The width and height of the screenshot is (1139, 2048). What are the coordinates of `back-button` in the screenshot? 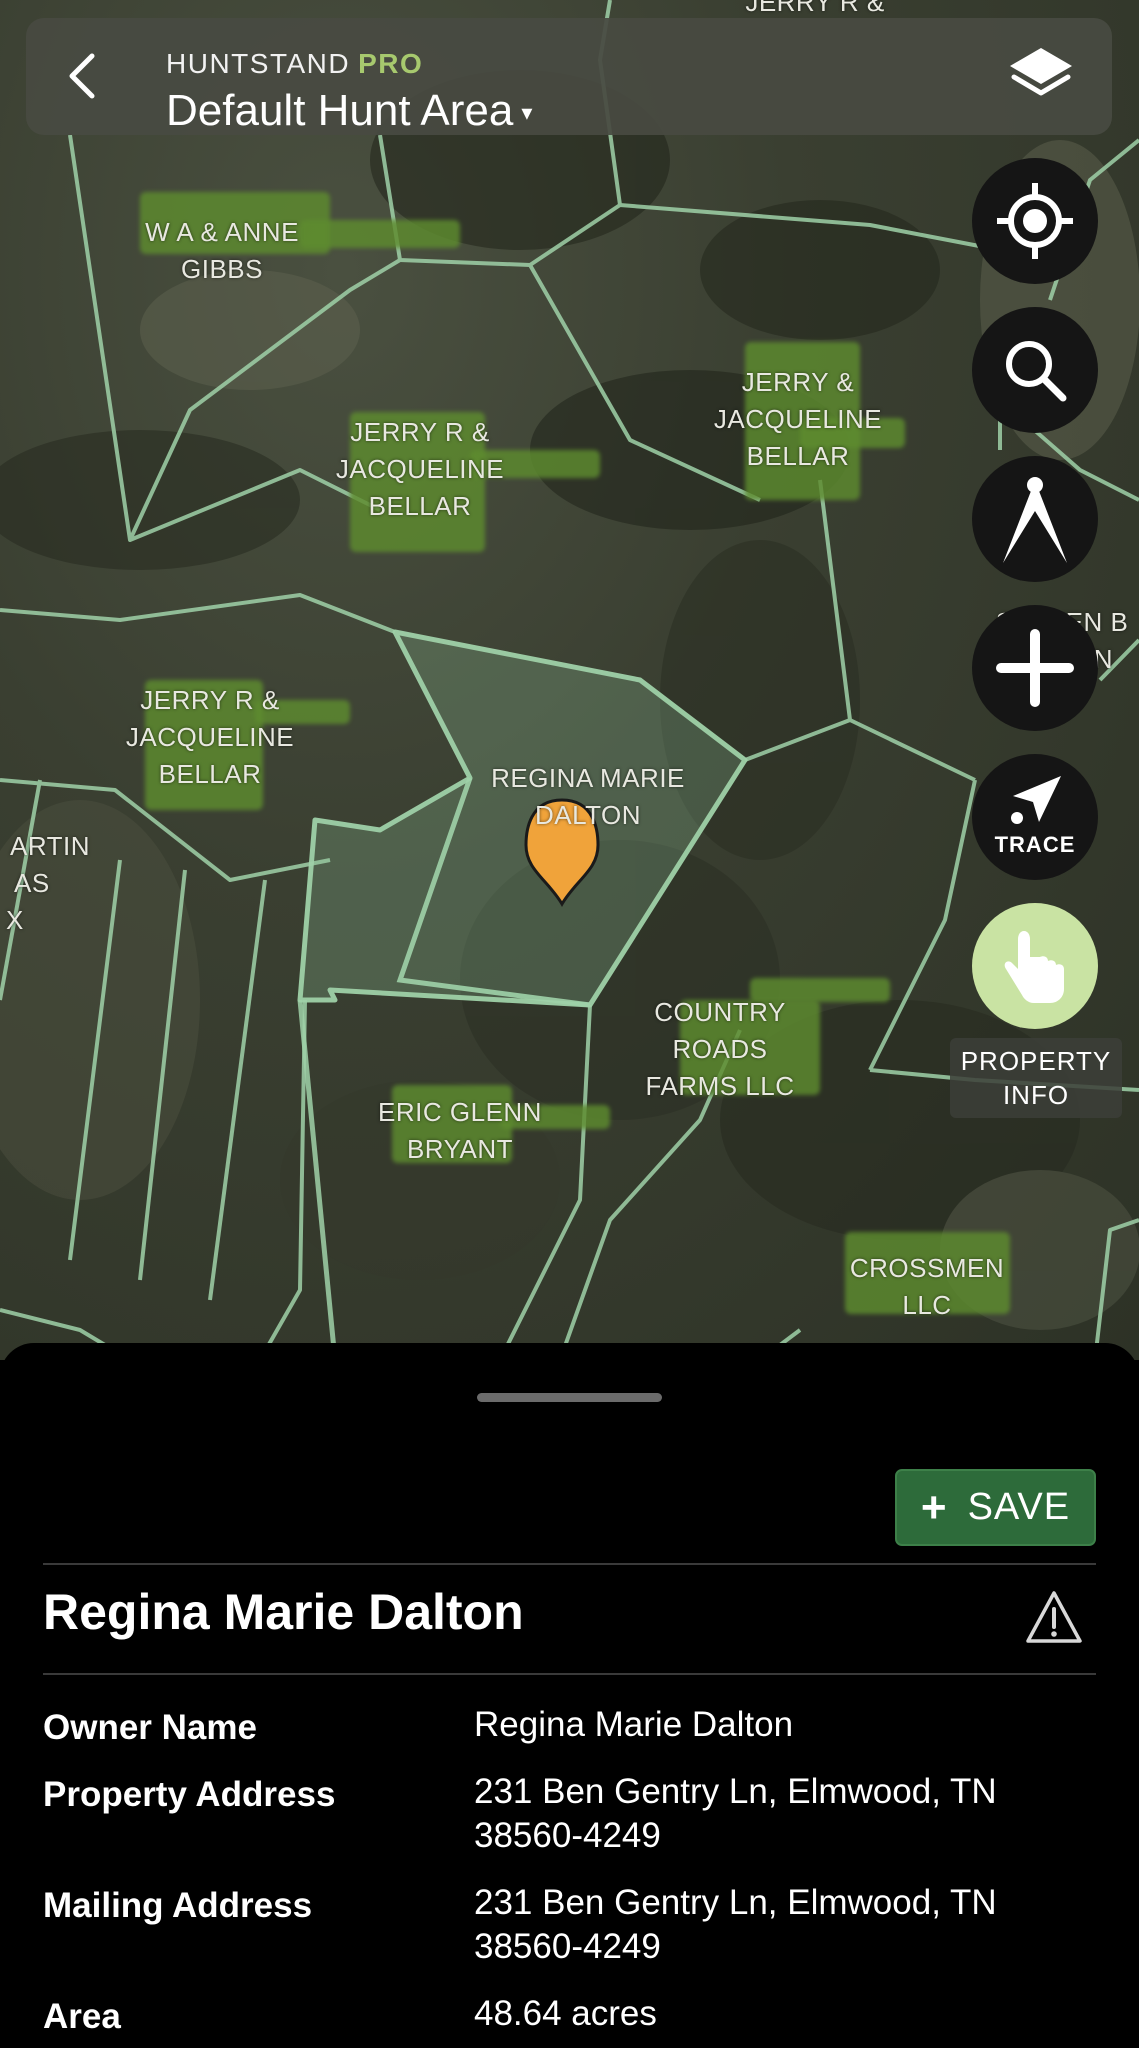 It's located at (84, 76).